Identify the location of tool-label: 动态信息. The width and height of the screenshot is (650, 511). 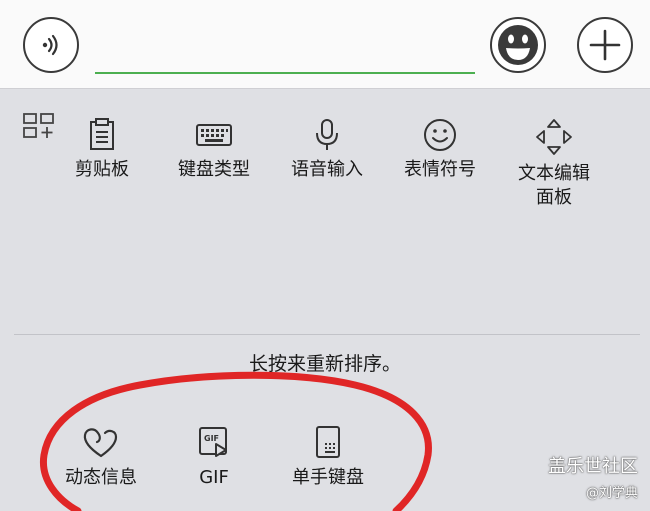
(101, 477).